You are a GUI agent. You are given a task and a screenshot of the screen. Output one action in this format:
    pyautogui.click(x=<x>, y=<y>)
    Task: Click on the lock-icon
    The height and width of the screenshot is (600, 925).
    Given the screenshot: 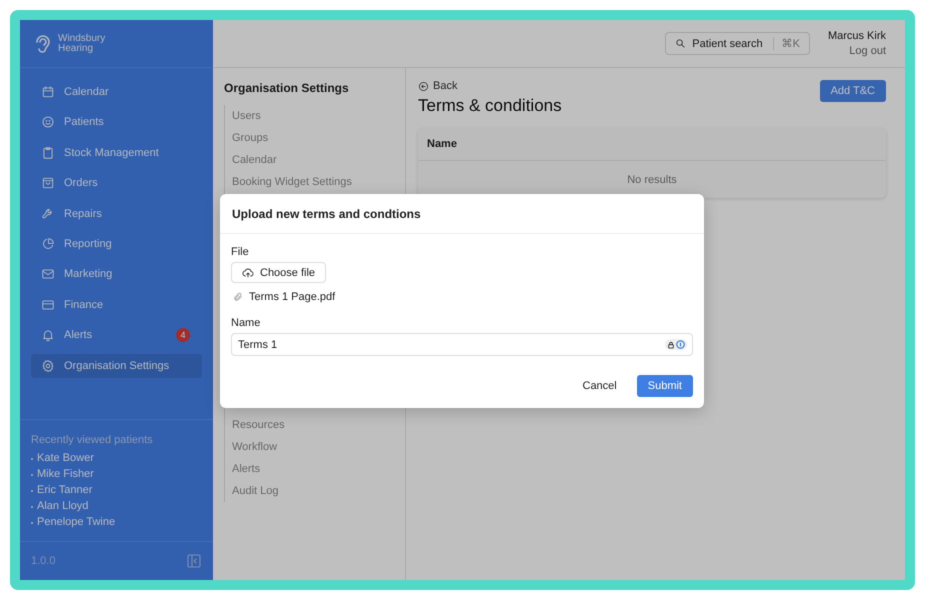 What is the action you would take?
    pyautogui.click(x=671, y=344)
    